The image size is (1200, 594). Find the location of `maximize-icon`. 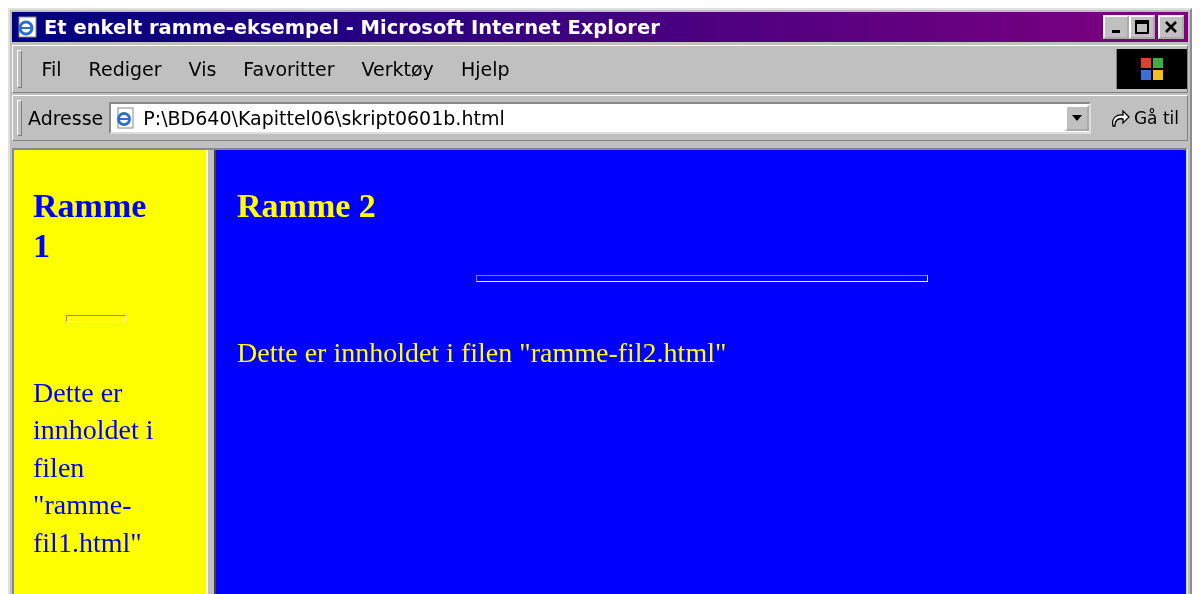

maximize-icon is located at coordinates (1142, 27).